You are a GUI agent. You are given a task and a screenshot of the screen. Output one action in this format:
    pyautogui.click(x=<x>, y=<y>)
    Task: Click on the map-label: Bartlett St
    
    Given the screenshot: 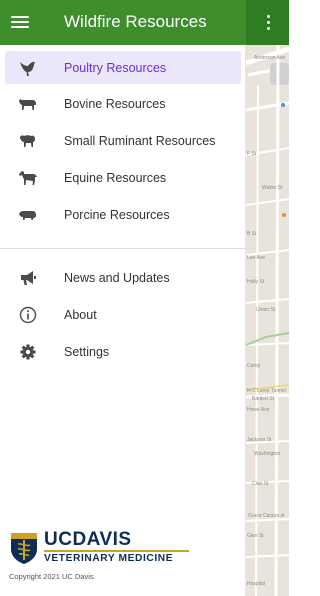 What is the action you would take?
    pyautogui.click(x=263, y=399)
    